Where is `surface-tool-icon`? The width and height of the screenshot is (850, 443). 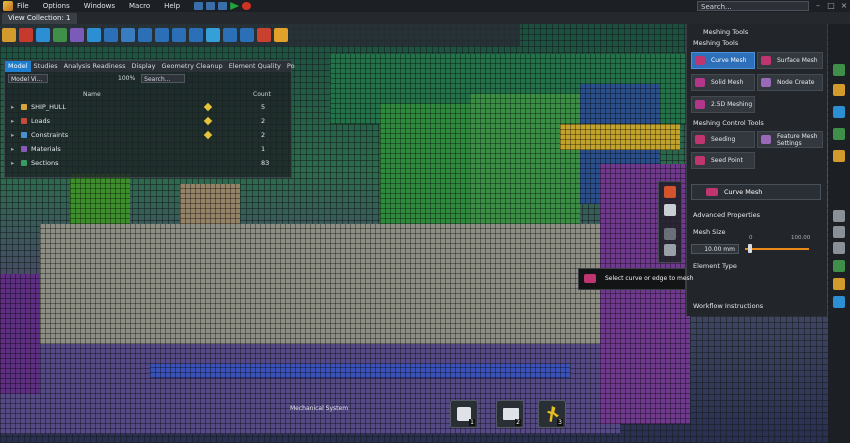
surface-tool-icon is located at coordinates (43, 35).